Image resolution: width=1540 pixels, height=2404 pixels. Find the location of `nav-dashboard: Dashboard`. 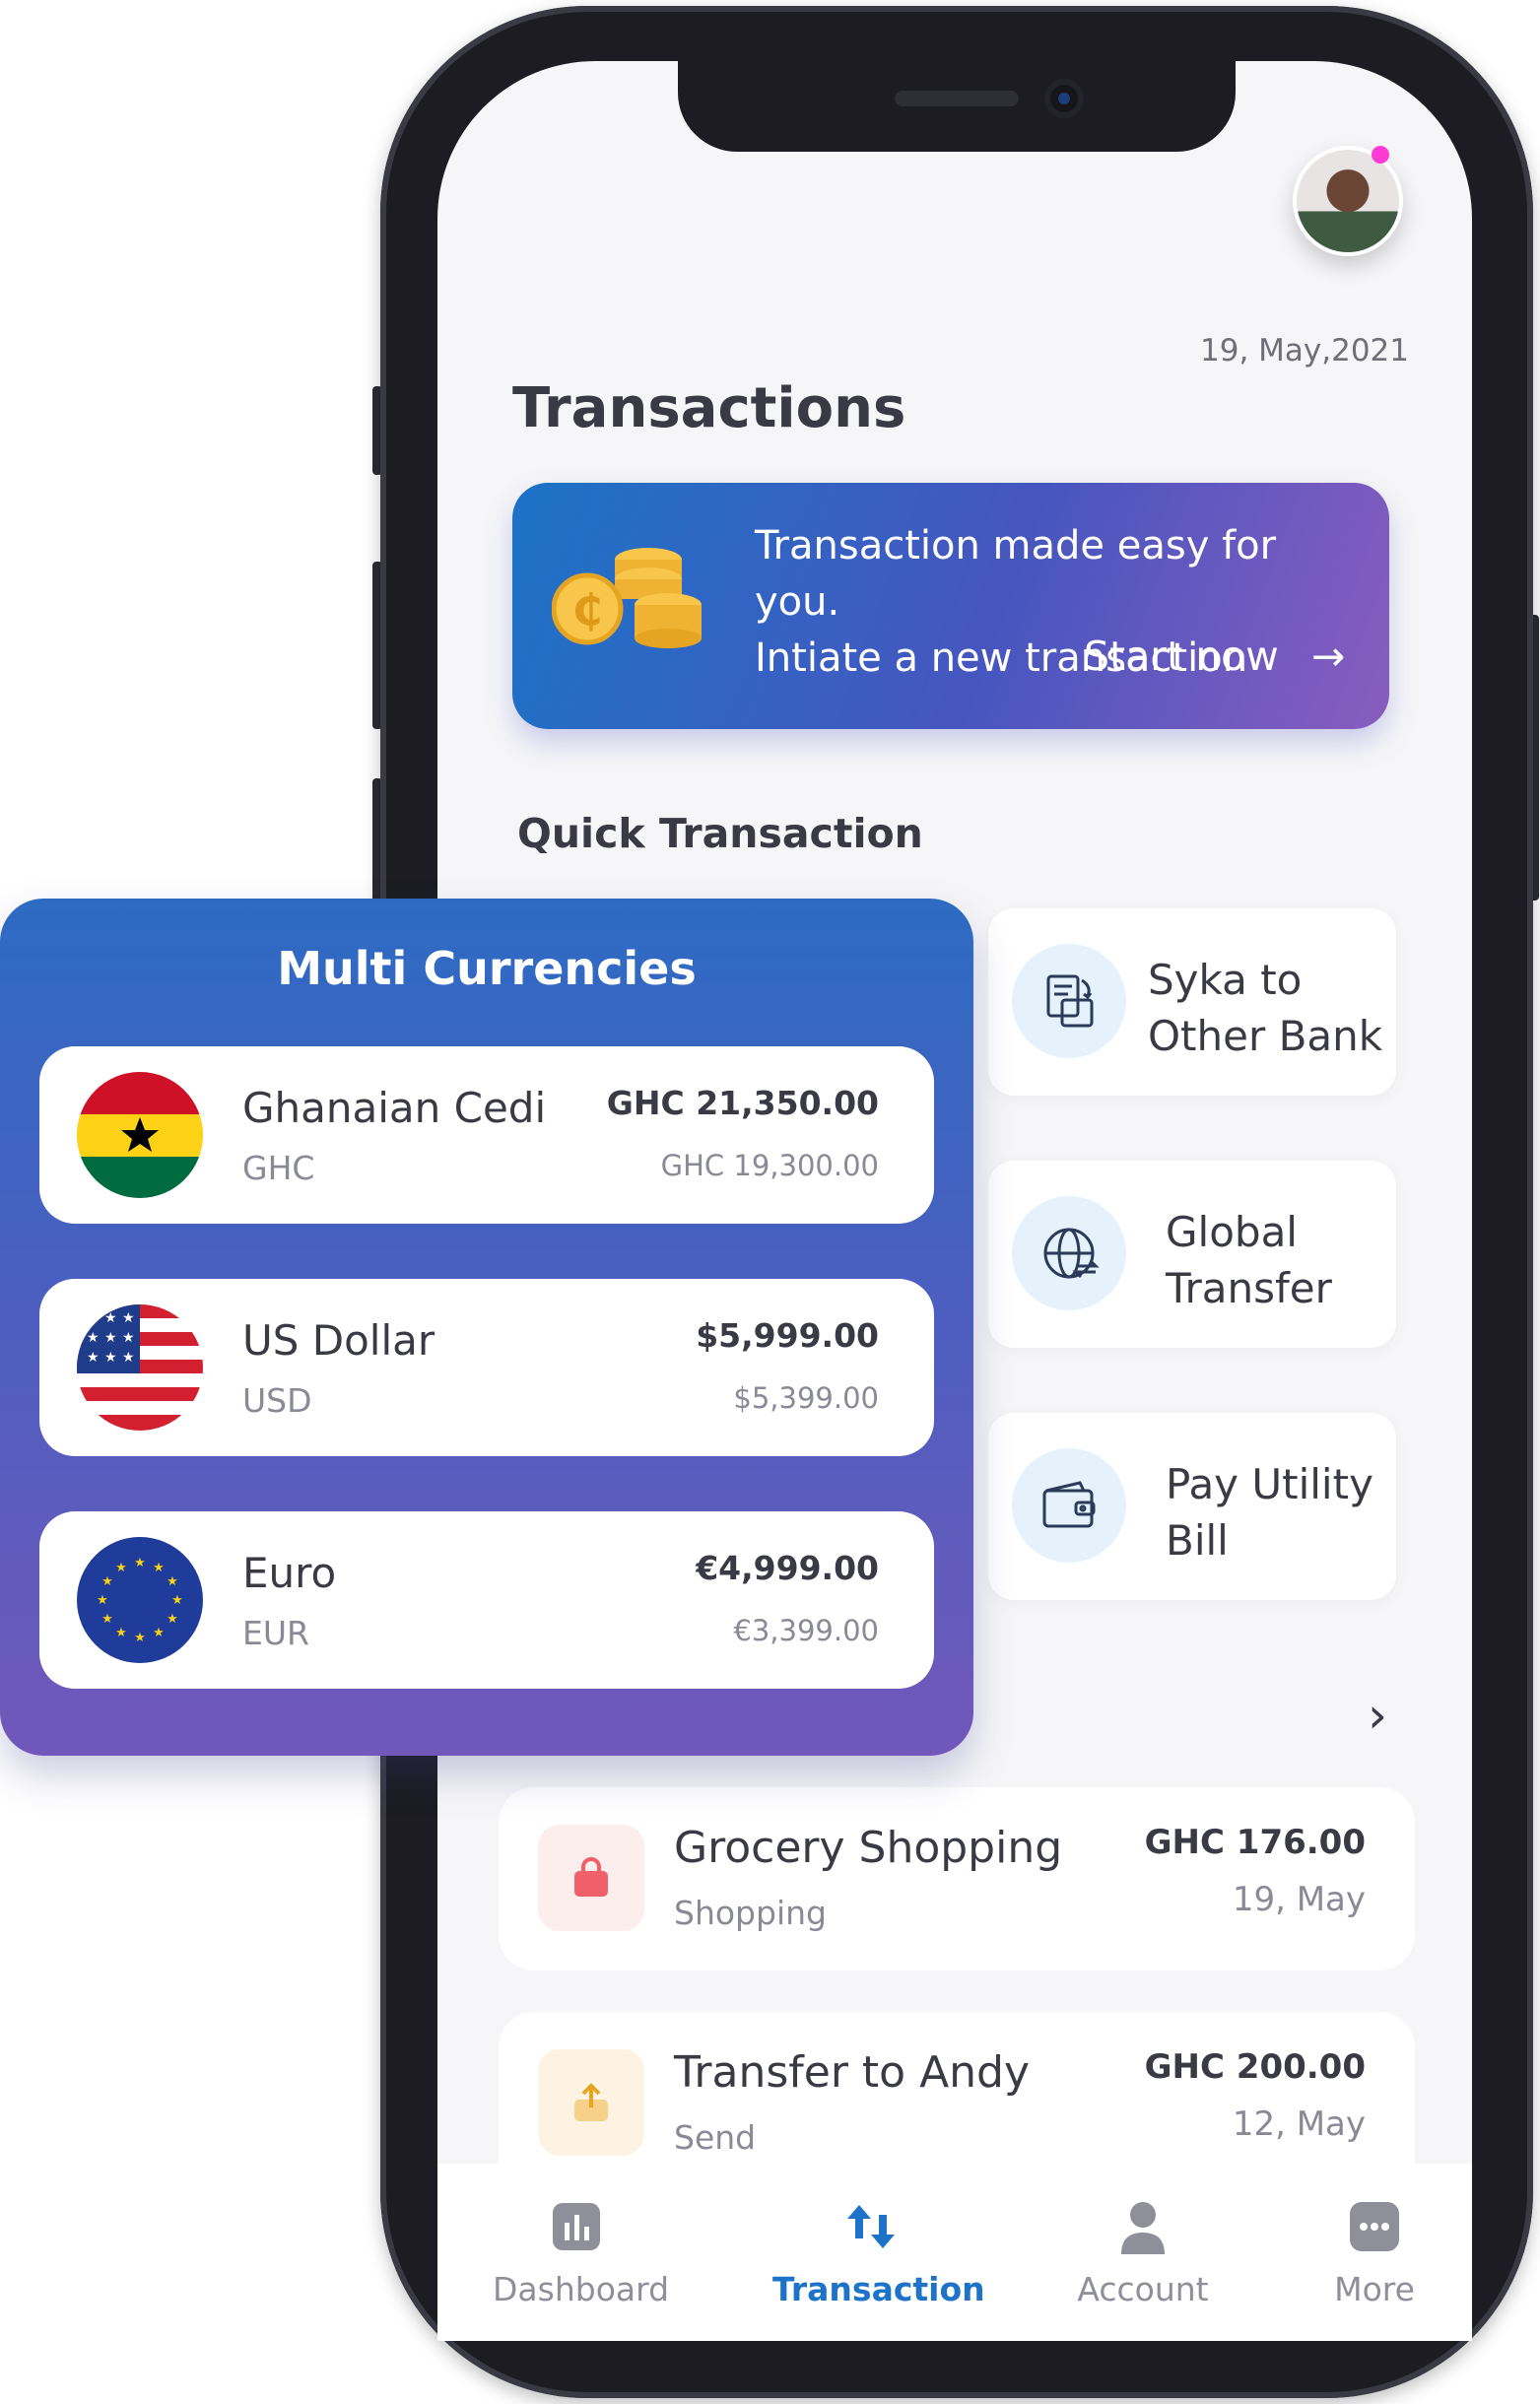

nav-dashboard: Dashboard is located at coordinates (582, 2252).